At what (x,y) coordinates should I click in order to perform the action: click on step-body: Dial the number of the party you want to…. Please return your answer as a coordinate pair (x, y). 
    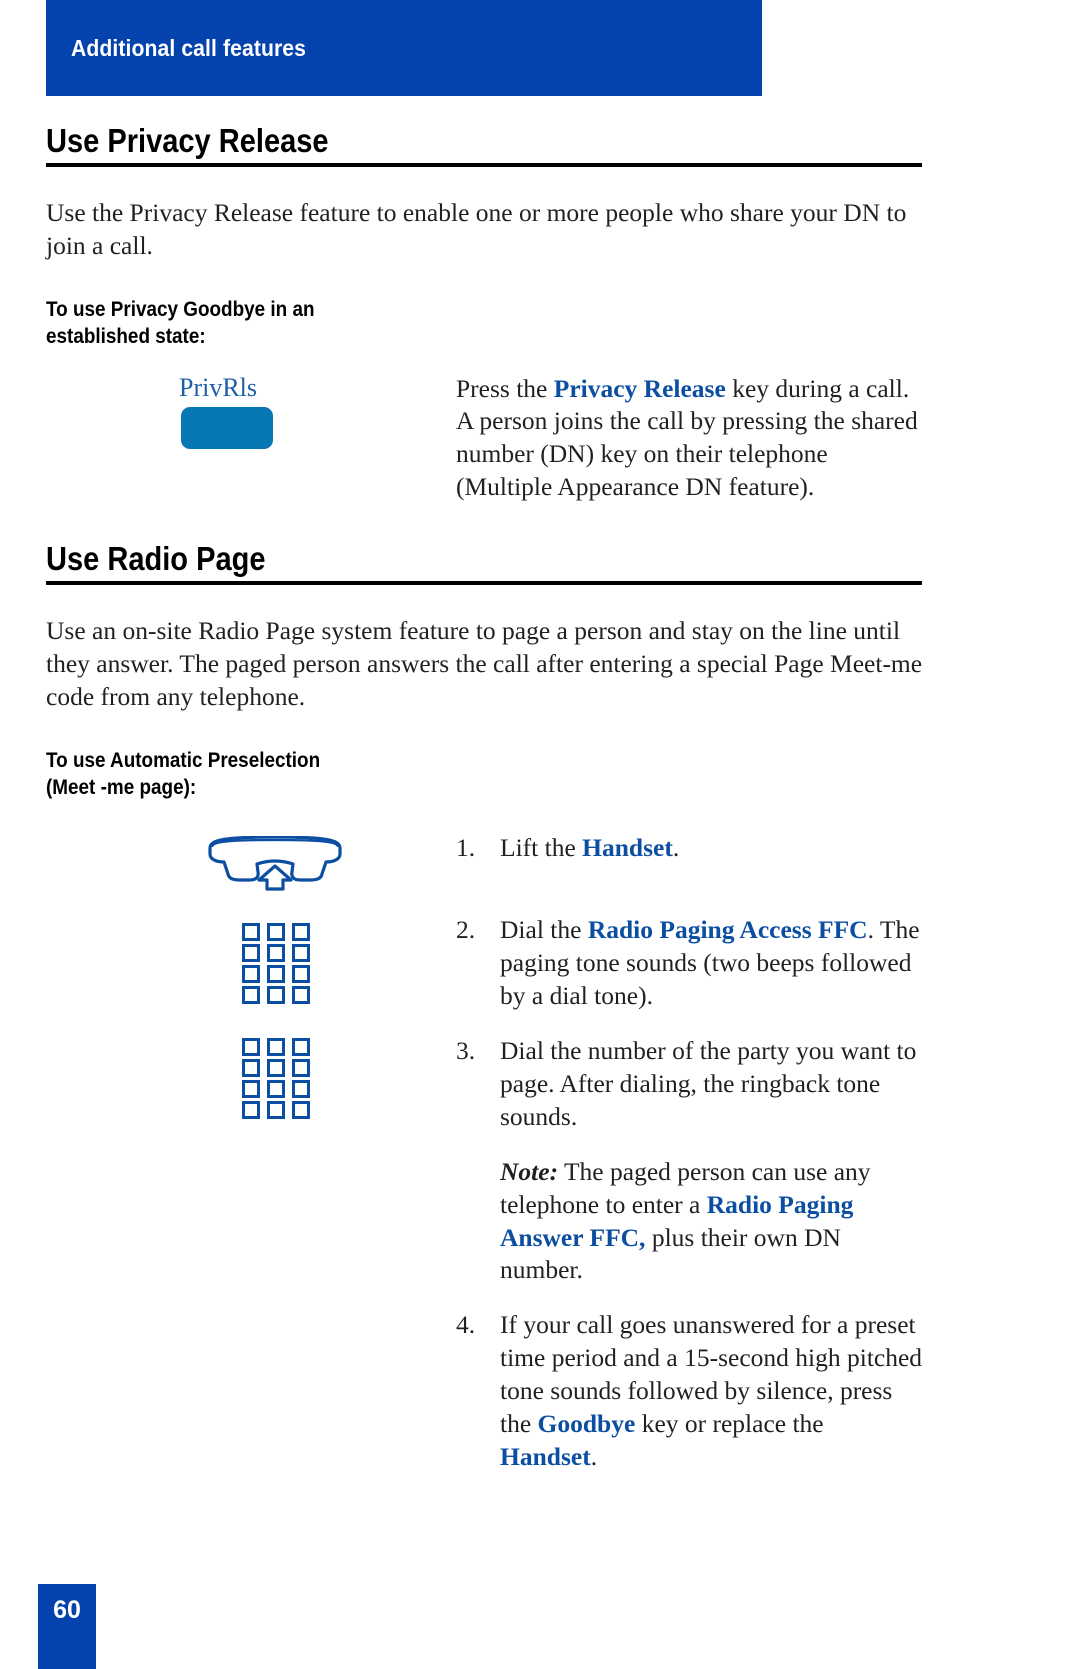
    Looking at the image, I should click on (713, 1161).